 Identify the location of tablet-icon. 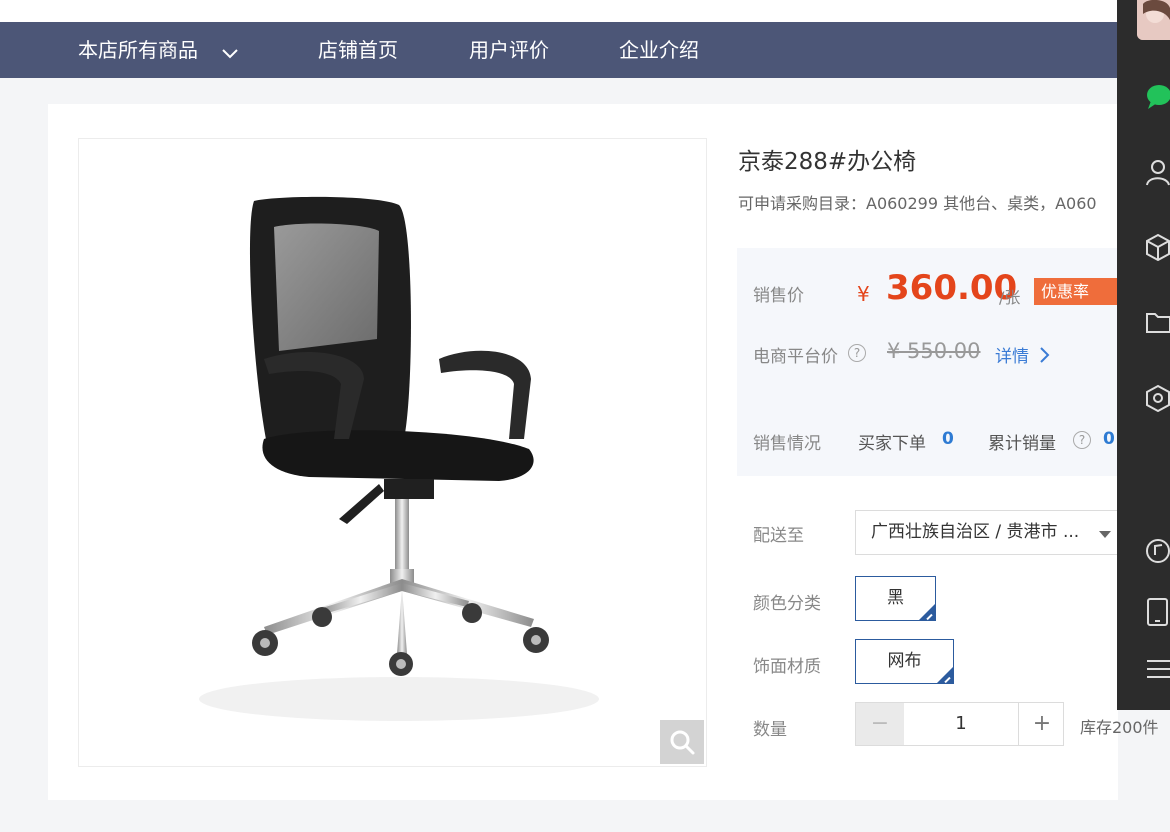
(1157, 614).